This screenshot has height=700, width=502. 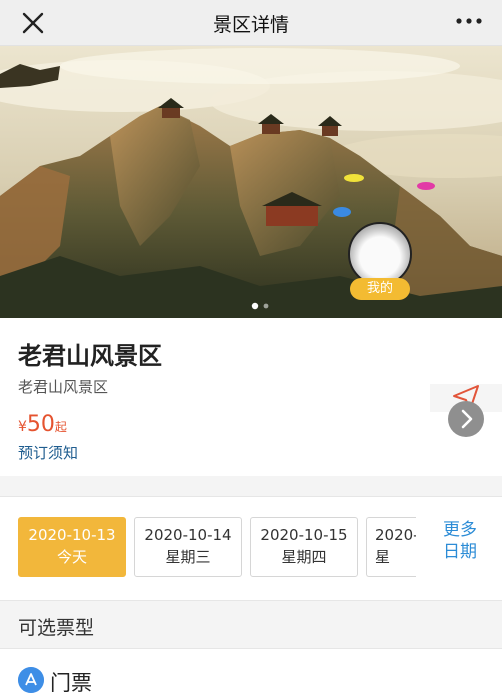 I want to click on date-value: 2020-10-15, so click(x=304, y=535).